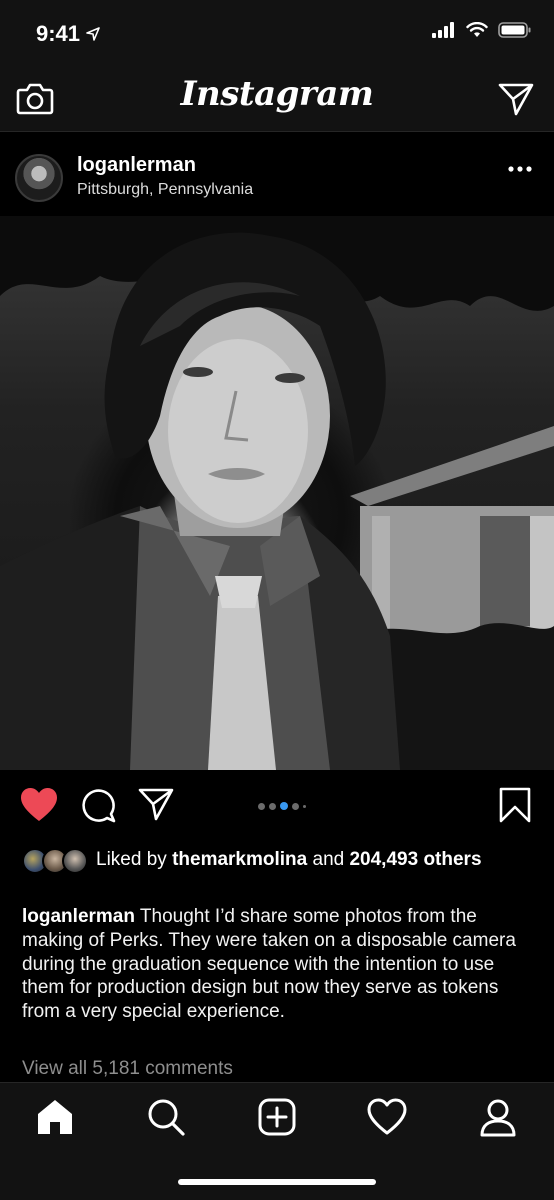  I want to click on likes-prefix: Liked by, so click(131, 859).